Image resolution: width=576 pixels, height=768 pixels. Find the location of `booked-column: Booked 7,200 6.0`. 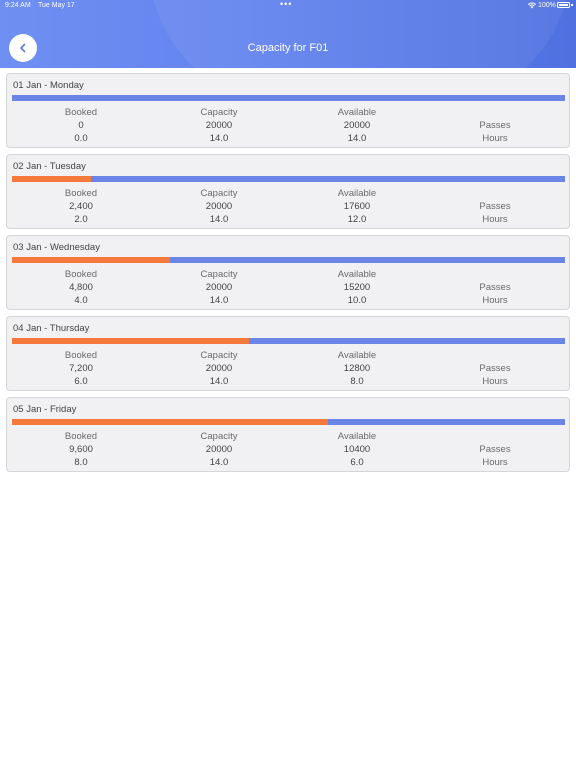

booked-column: Booked 7,200 6.0 is located at coordinates (81, 368).